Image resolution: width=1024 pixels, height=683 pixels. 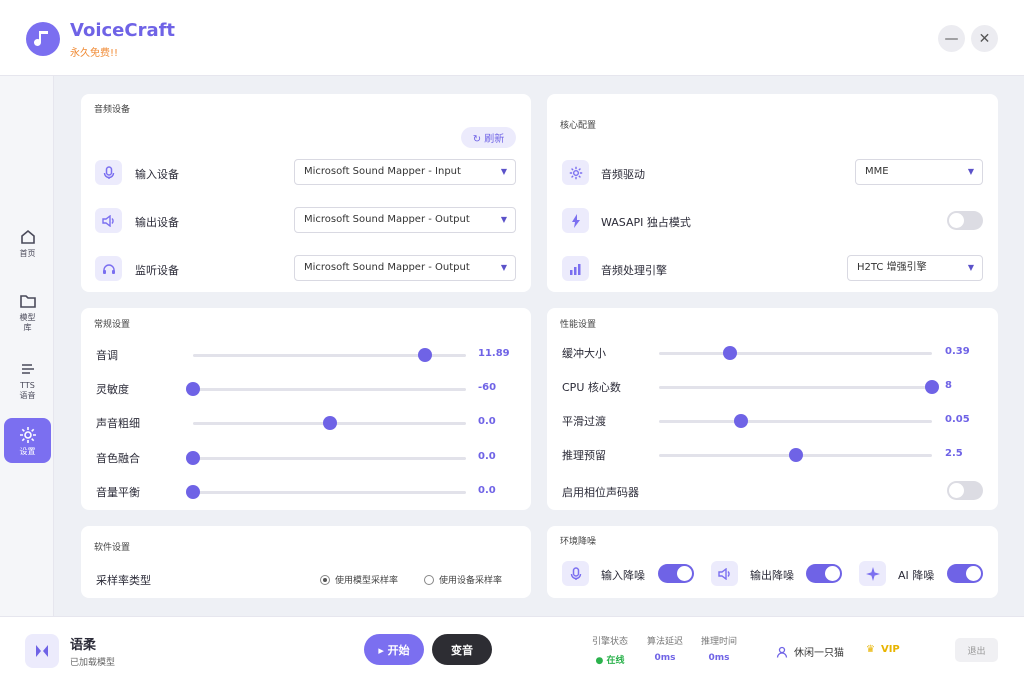 I want to click on music-note-icon, so click(x=41, y=38).